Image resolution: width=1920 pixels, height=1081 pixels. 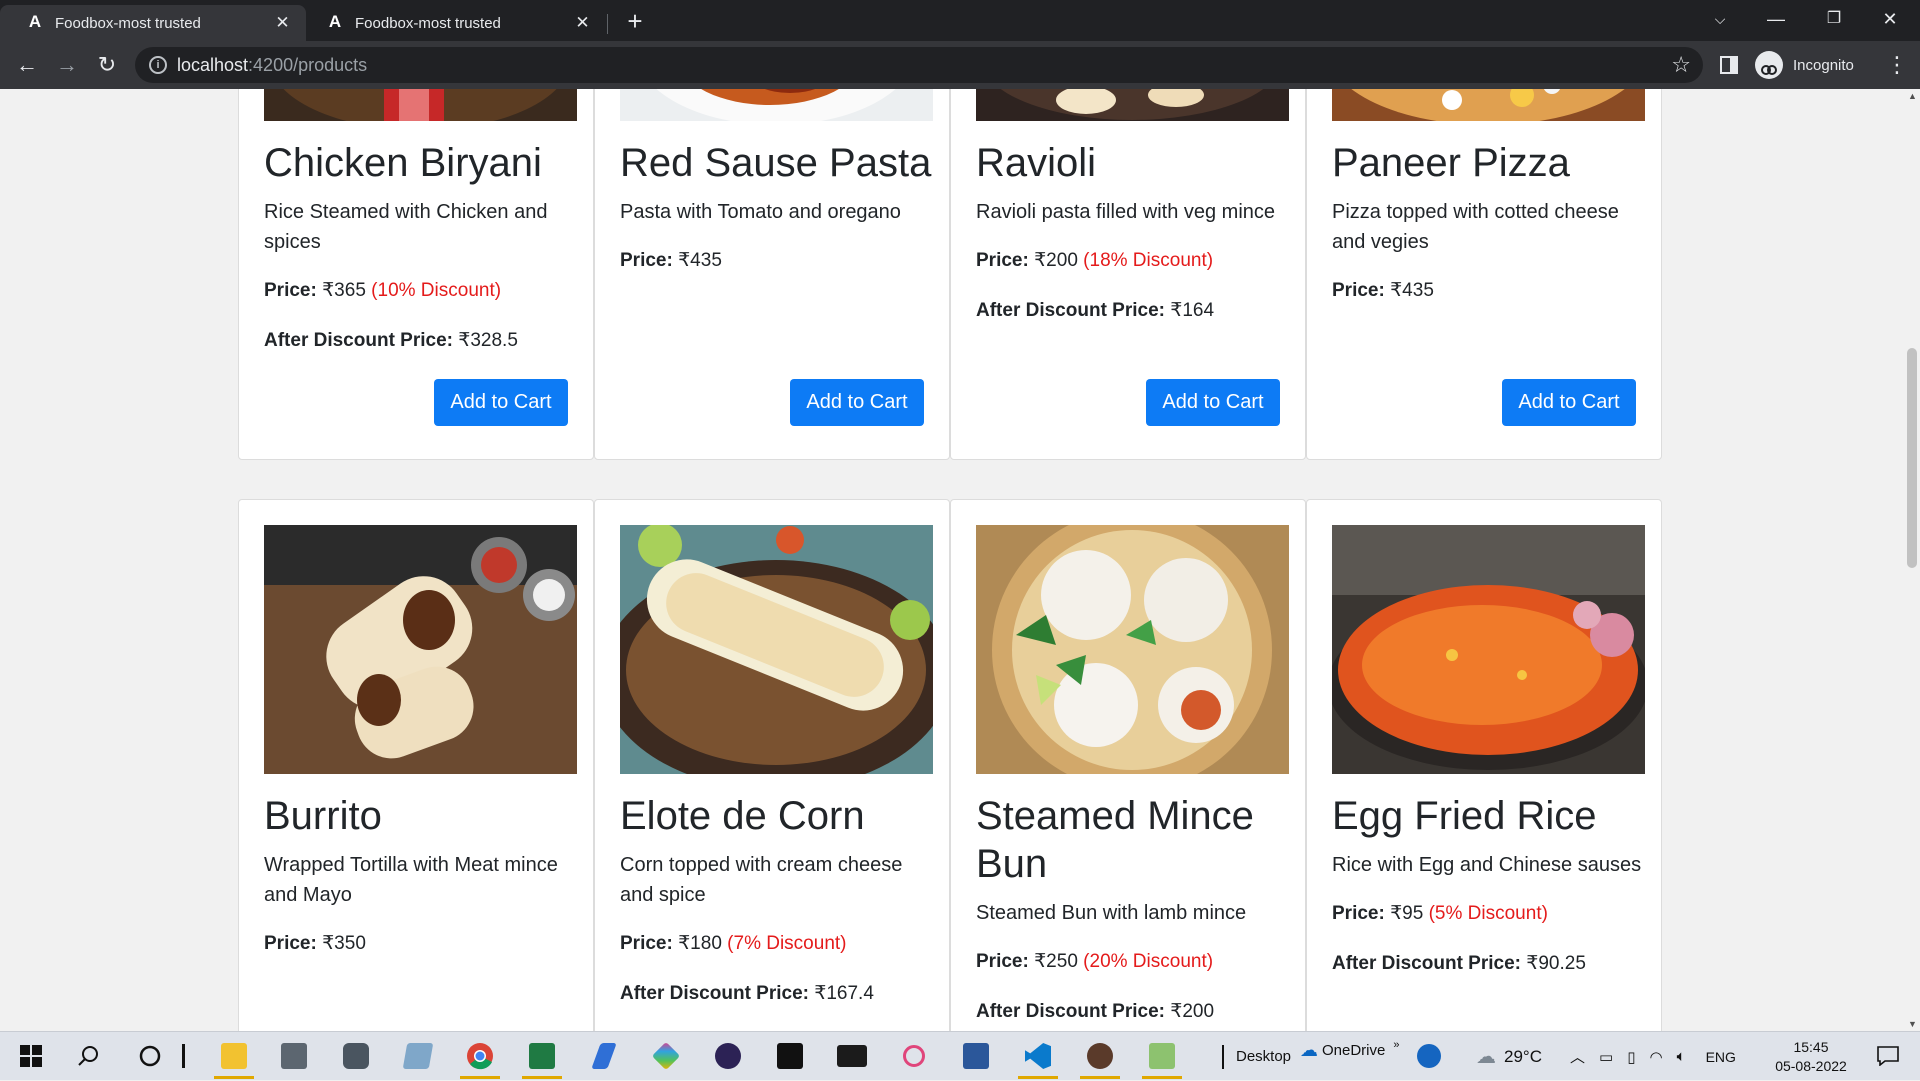 What do you see at coordinates (1888, 1056) in the screenshot?
I see `notification-center-icon` at bounding box center [1888, 1056].